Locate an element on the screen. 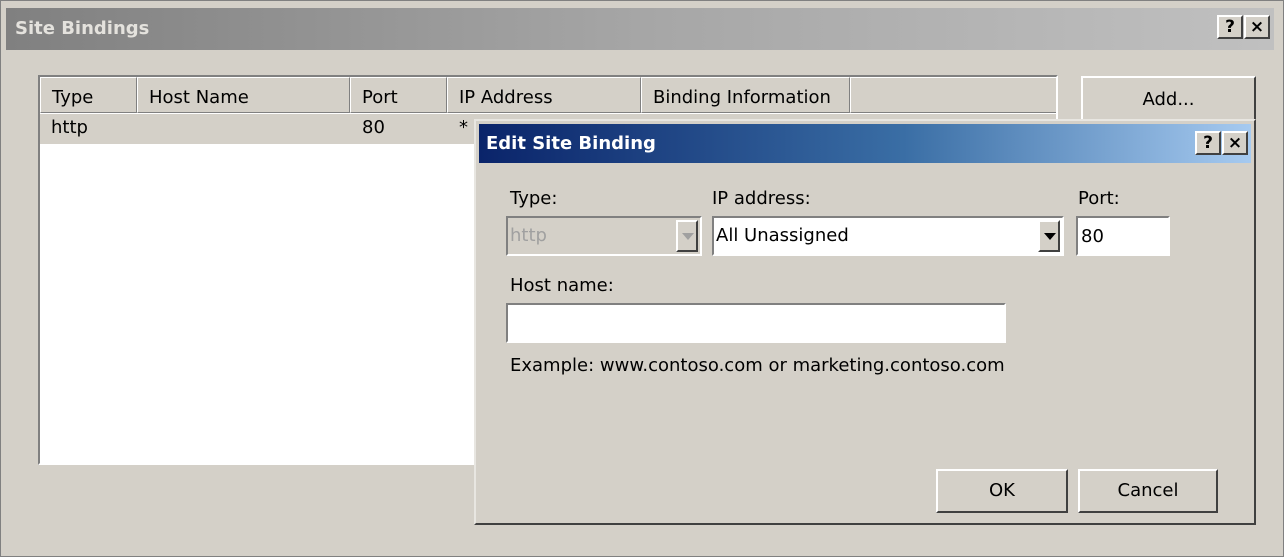 The width and height of the screenshot is (1284, 557). edit-binding-help-button: ? is located at coordinates (1208, 143).